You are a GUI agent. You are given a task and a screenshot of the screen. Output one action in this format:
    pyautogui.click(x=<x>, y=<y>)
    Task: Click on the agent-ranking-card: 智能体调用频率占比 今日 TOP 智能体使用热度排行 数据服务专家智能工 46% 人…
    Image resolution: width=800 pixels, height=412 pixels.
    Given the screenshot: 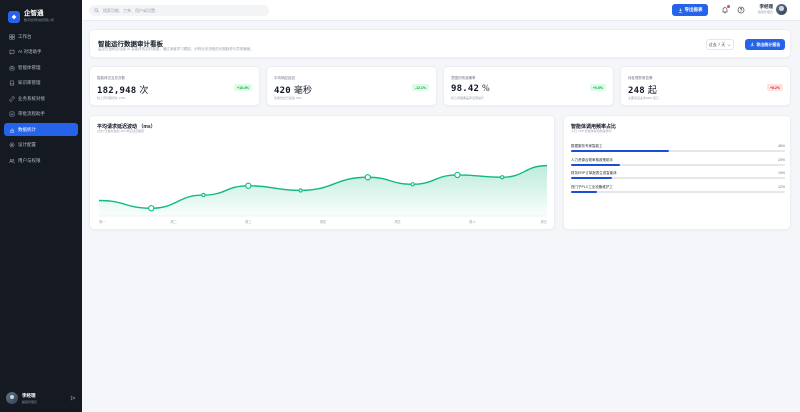 What is the action you would take?
    pyautogui.click(x=677, y=172)
    